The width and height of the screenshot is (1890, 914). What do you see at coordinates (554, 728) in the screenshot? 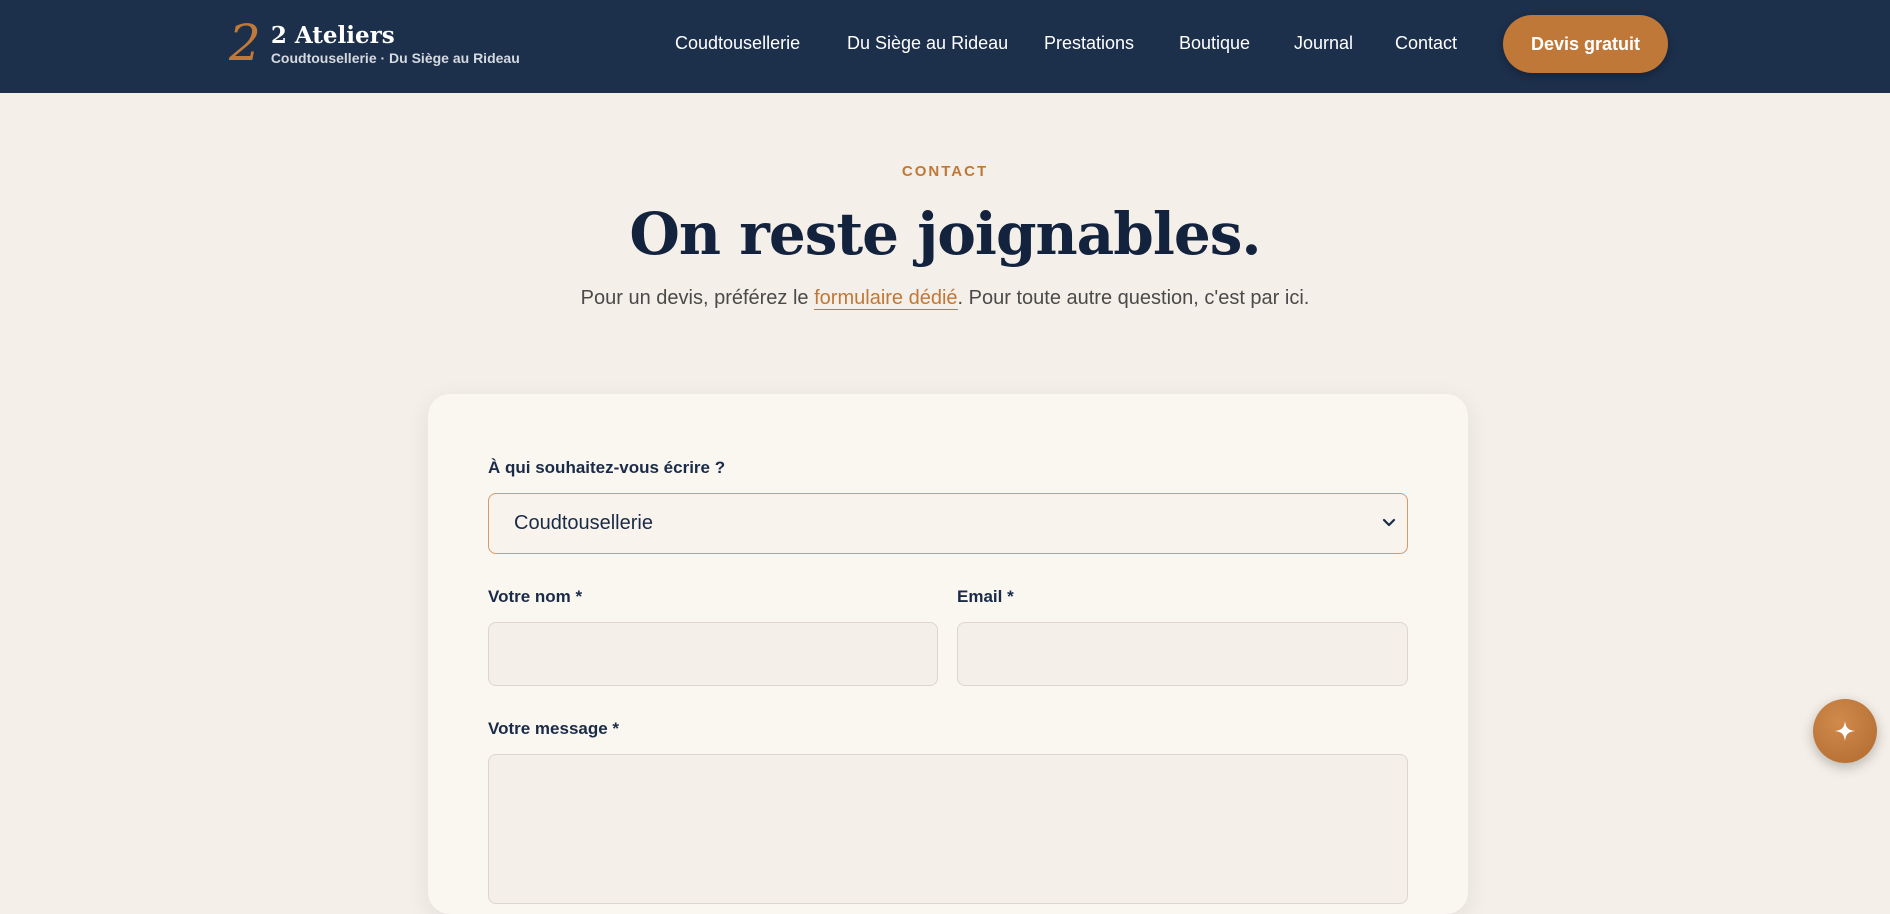
I see `message-label: Votre message *` at bounding box center [554, 728].